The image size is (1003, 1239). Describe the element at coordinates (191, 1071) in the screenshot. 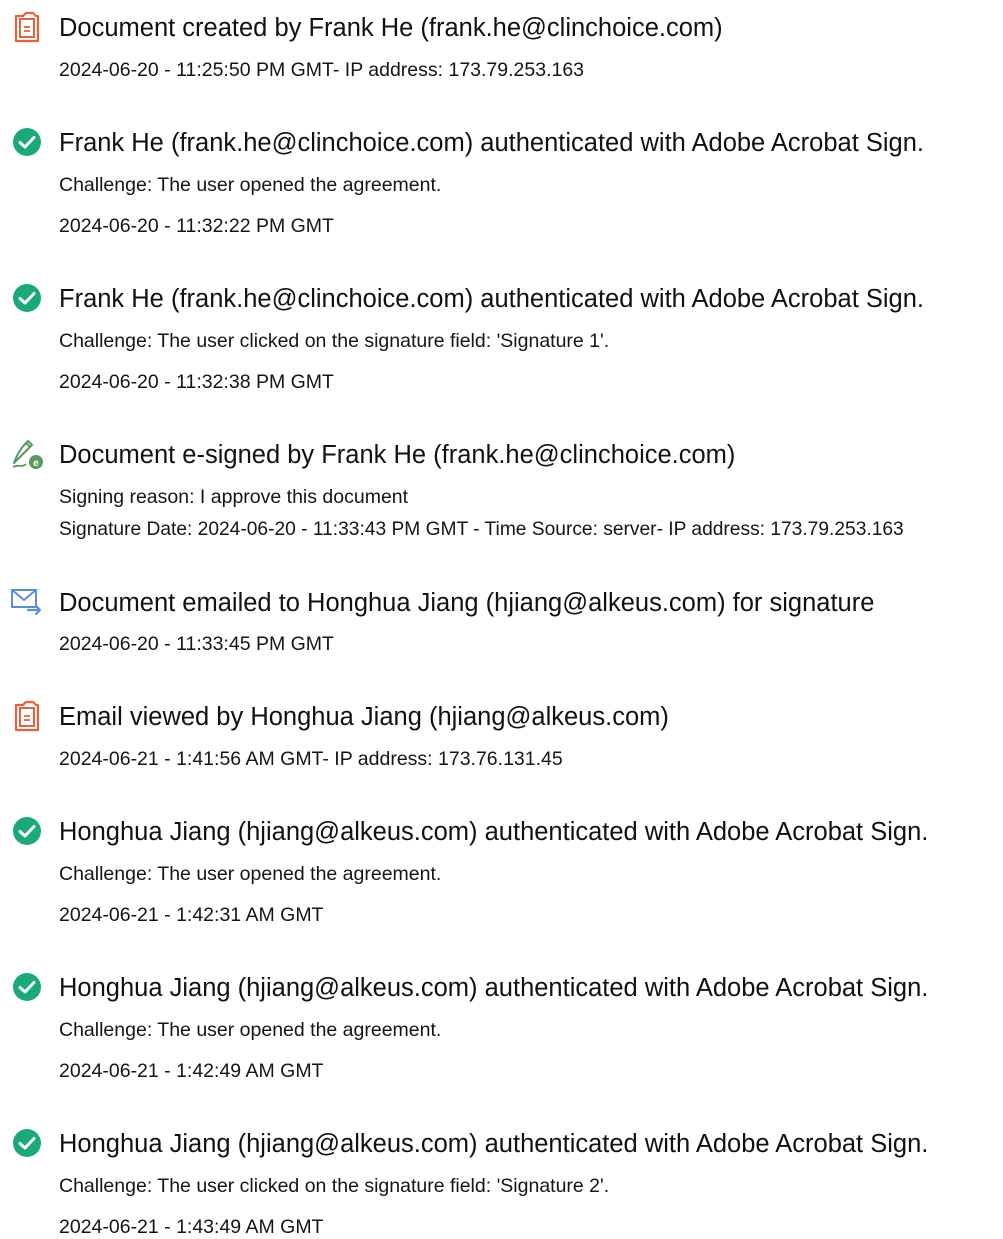

I see `entry-timestamp: 2024-06-21 - 1:42:49 AM GMT` at that location.